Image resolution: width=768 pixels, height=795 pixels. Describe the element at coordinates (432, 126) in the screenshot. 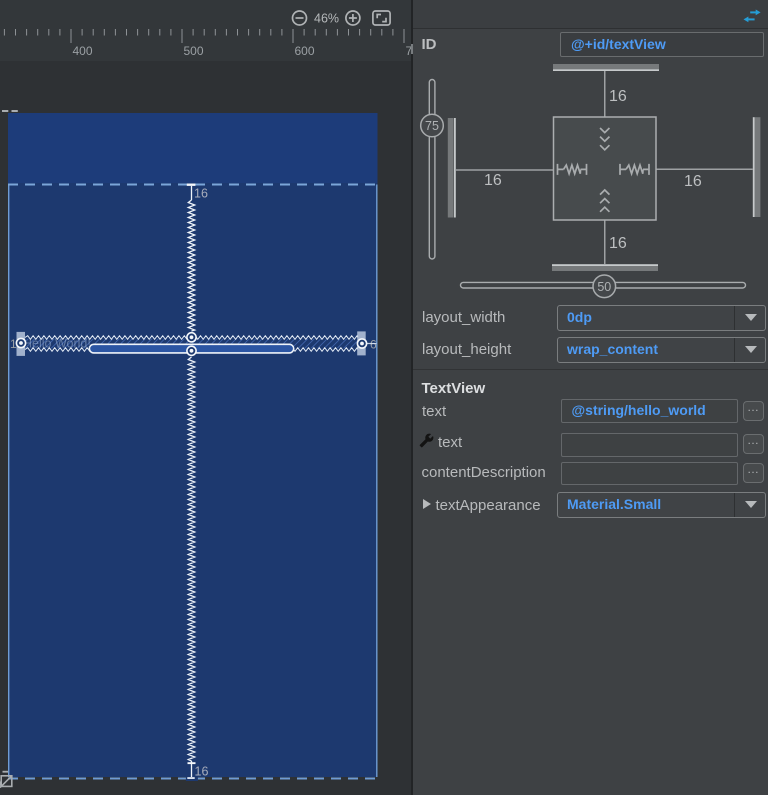

I see `svg-text: 75` at that location.